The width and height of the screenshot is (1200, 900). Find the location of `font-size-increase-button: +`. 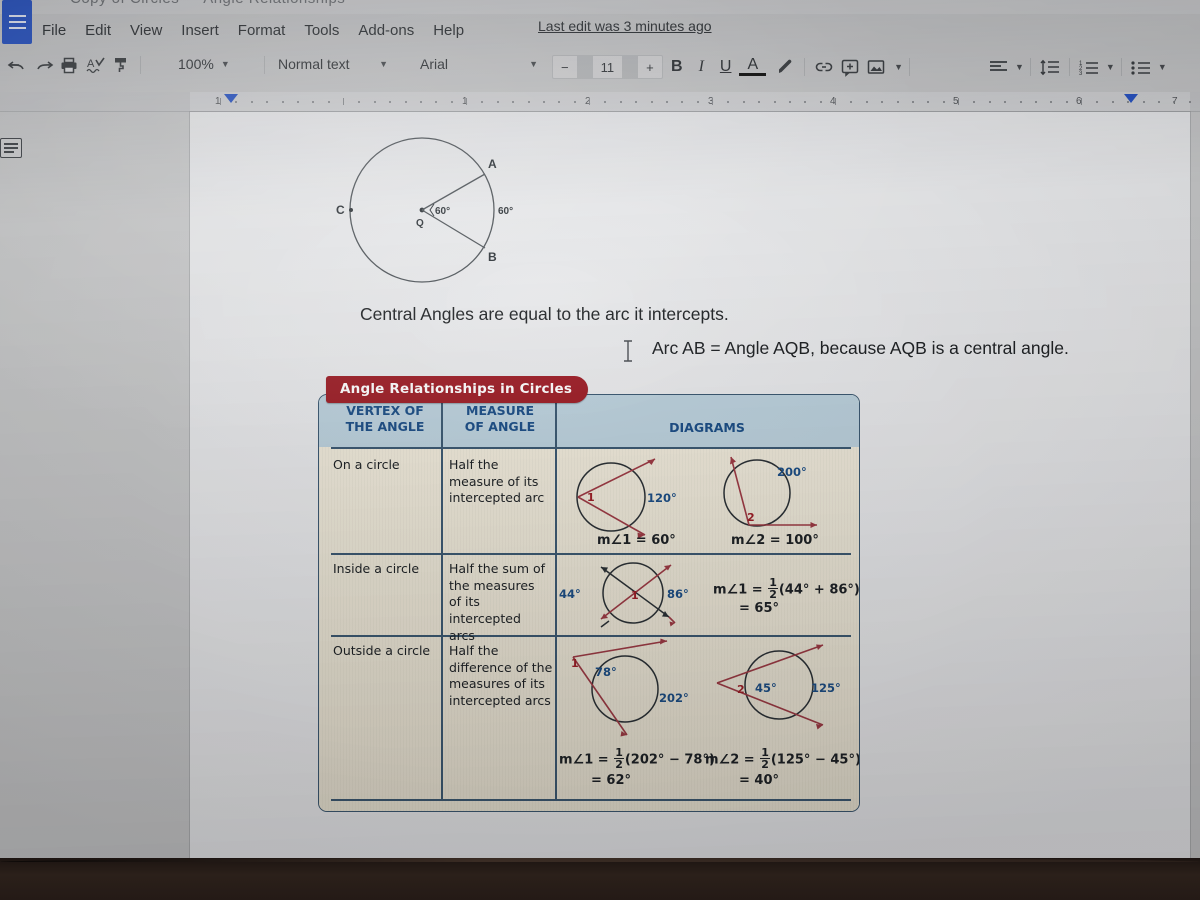

font-size-increase-button: + is located at coordinates (650, 67).